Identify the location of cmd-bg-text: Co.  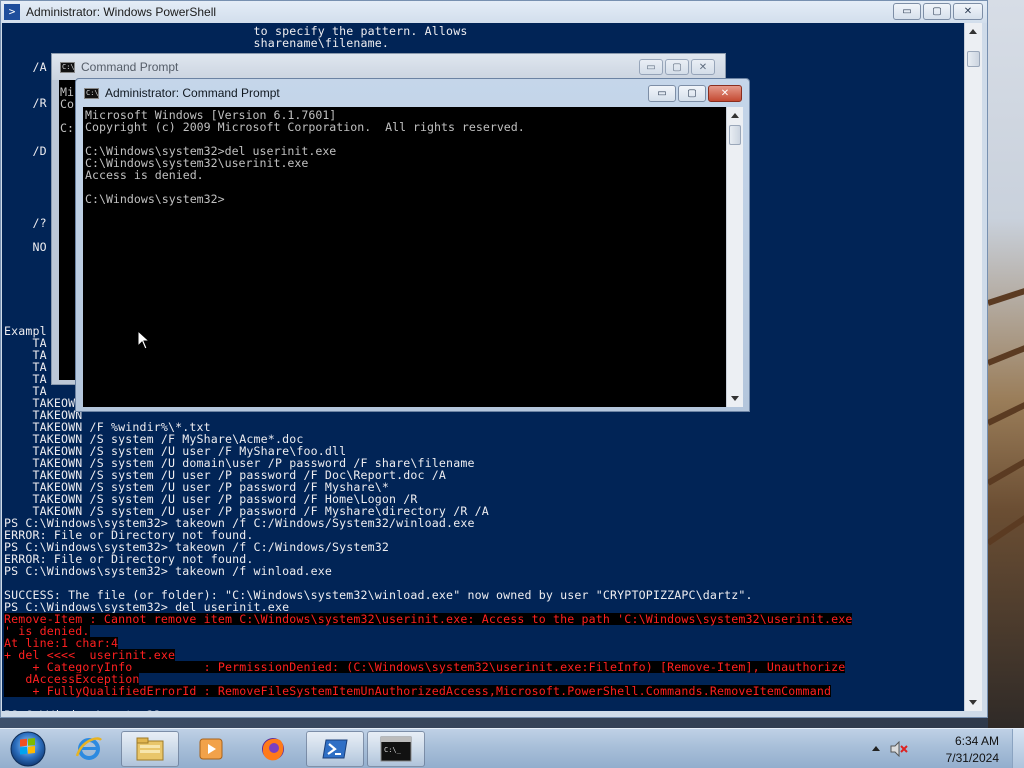
(67, 104).